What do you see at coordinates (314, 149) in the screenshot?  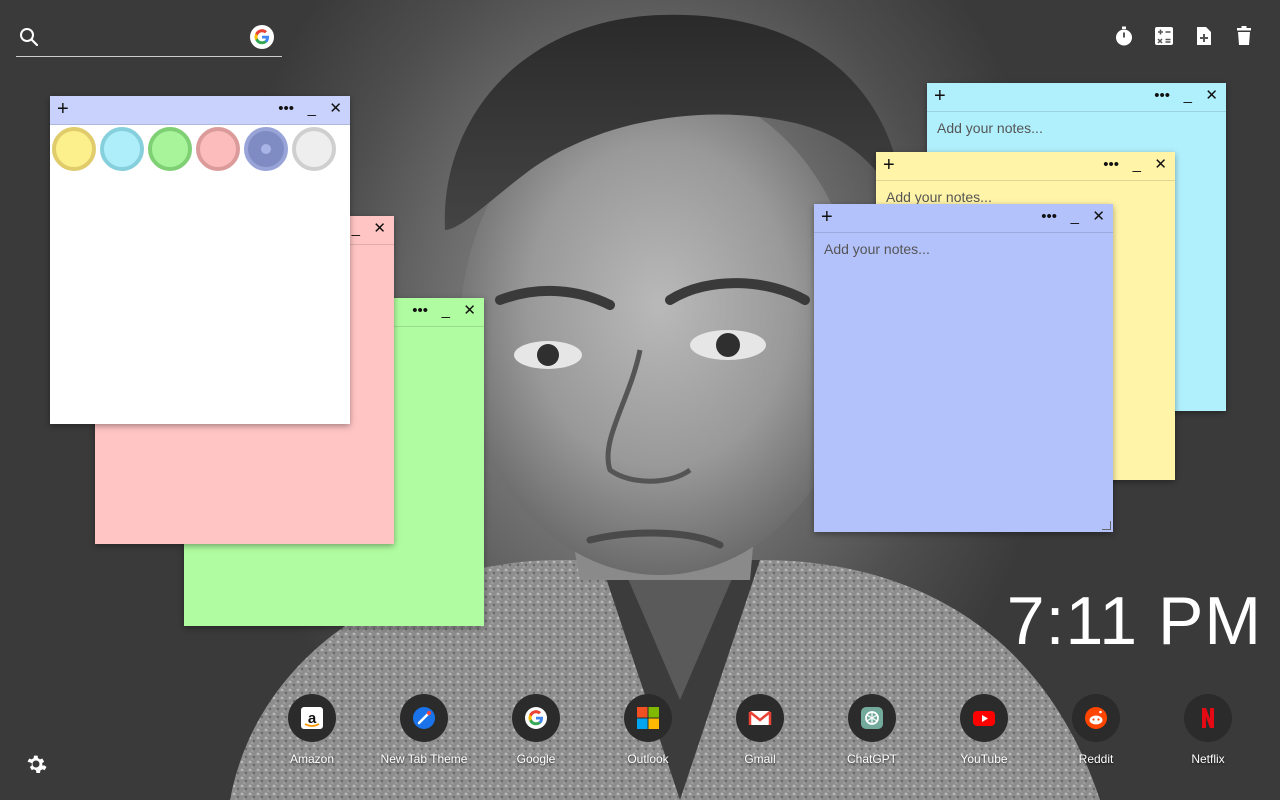 I see `swatch-white` at bounding box center [314, 149].